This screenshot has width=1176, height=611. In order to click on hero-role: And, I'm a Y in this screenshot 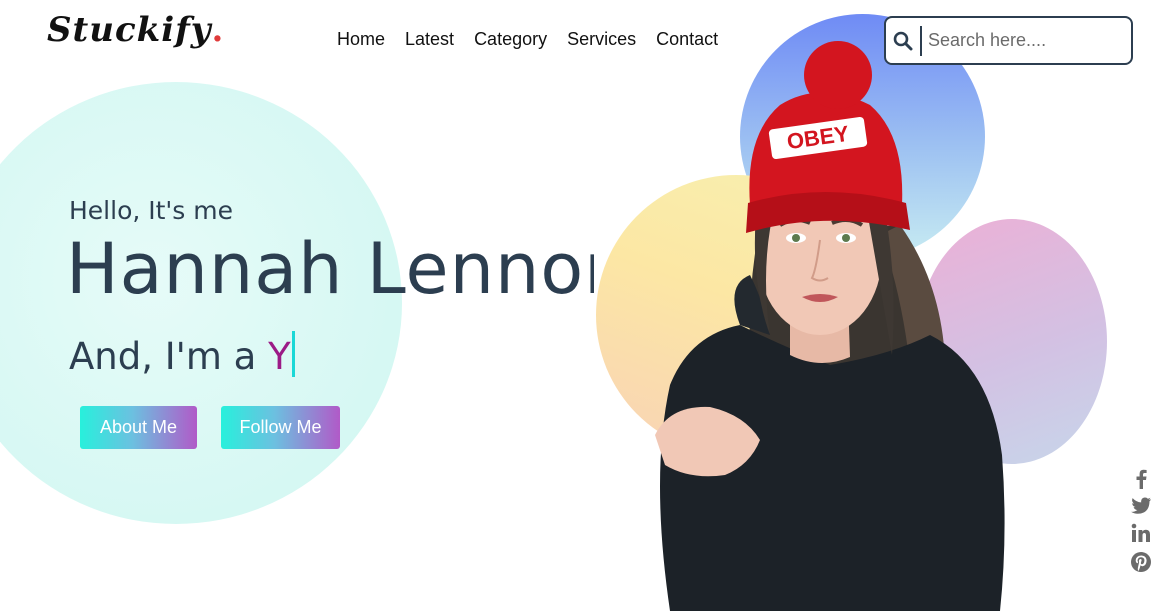, I will do `click(182, 354)`.